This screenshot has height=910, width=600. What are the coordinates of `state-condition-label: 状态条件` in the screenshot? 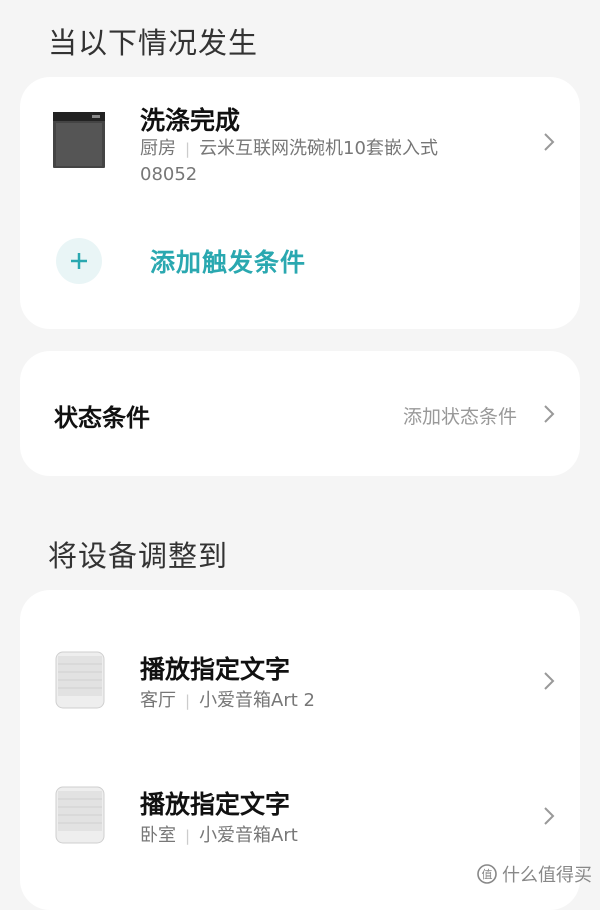 It's located at (102, 418).